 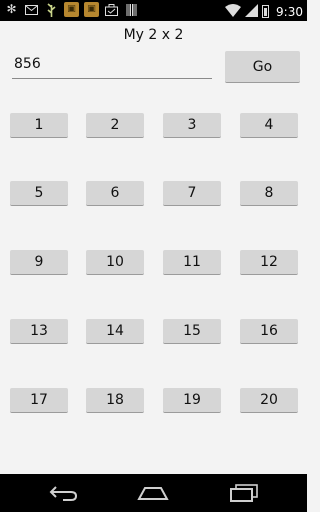 What do you see at coordinates (269, 262) in the screenshot?
I see `number-button-12: 12` at bounding box center [269, 262].